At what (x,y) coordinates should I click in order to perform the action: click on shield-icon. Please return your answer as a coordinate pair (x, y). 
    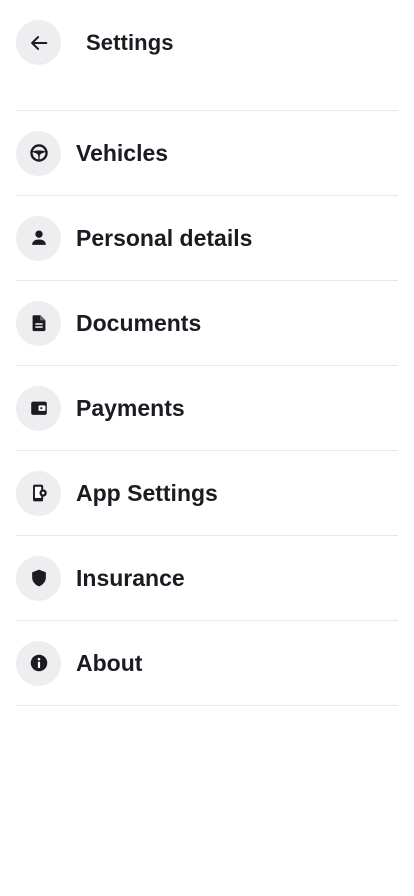
    Looking at the image, I should click on (38, 578).